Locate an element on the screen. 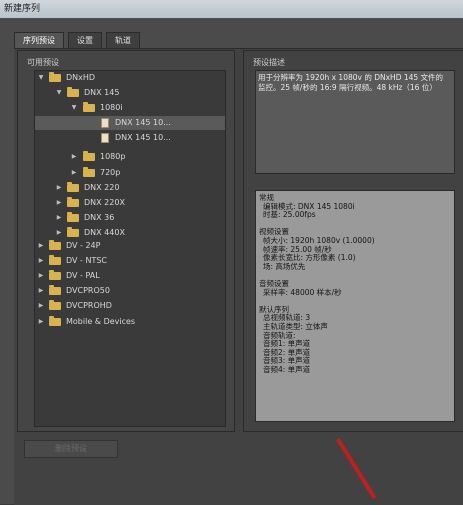 The image size is (463, 505). tree-item-label: DVCPRO50 is located at coordinates (88, 290).